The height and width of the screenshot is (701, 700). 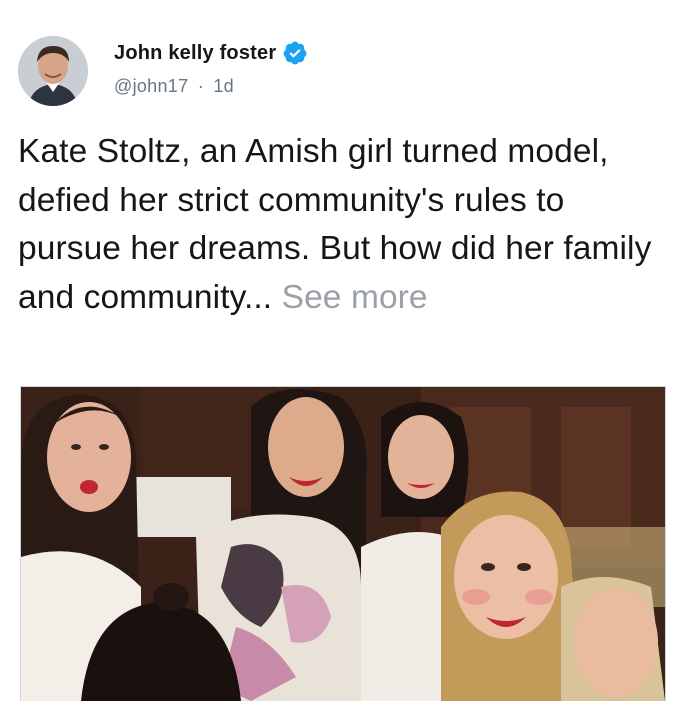 I want to click on tweet-meta: @john17 · 1d, so click(x=211, y=86).